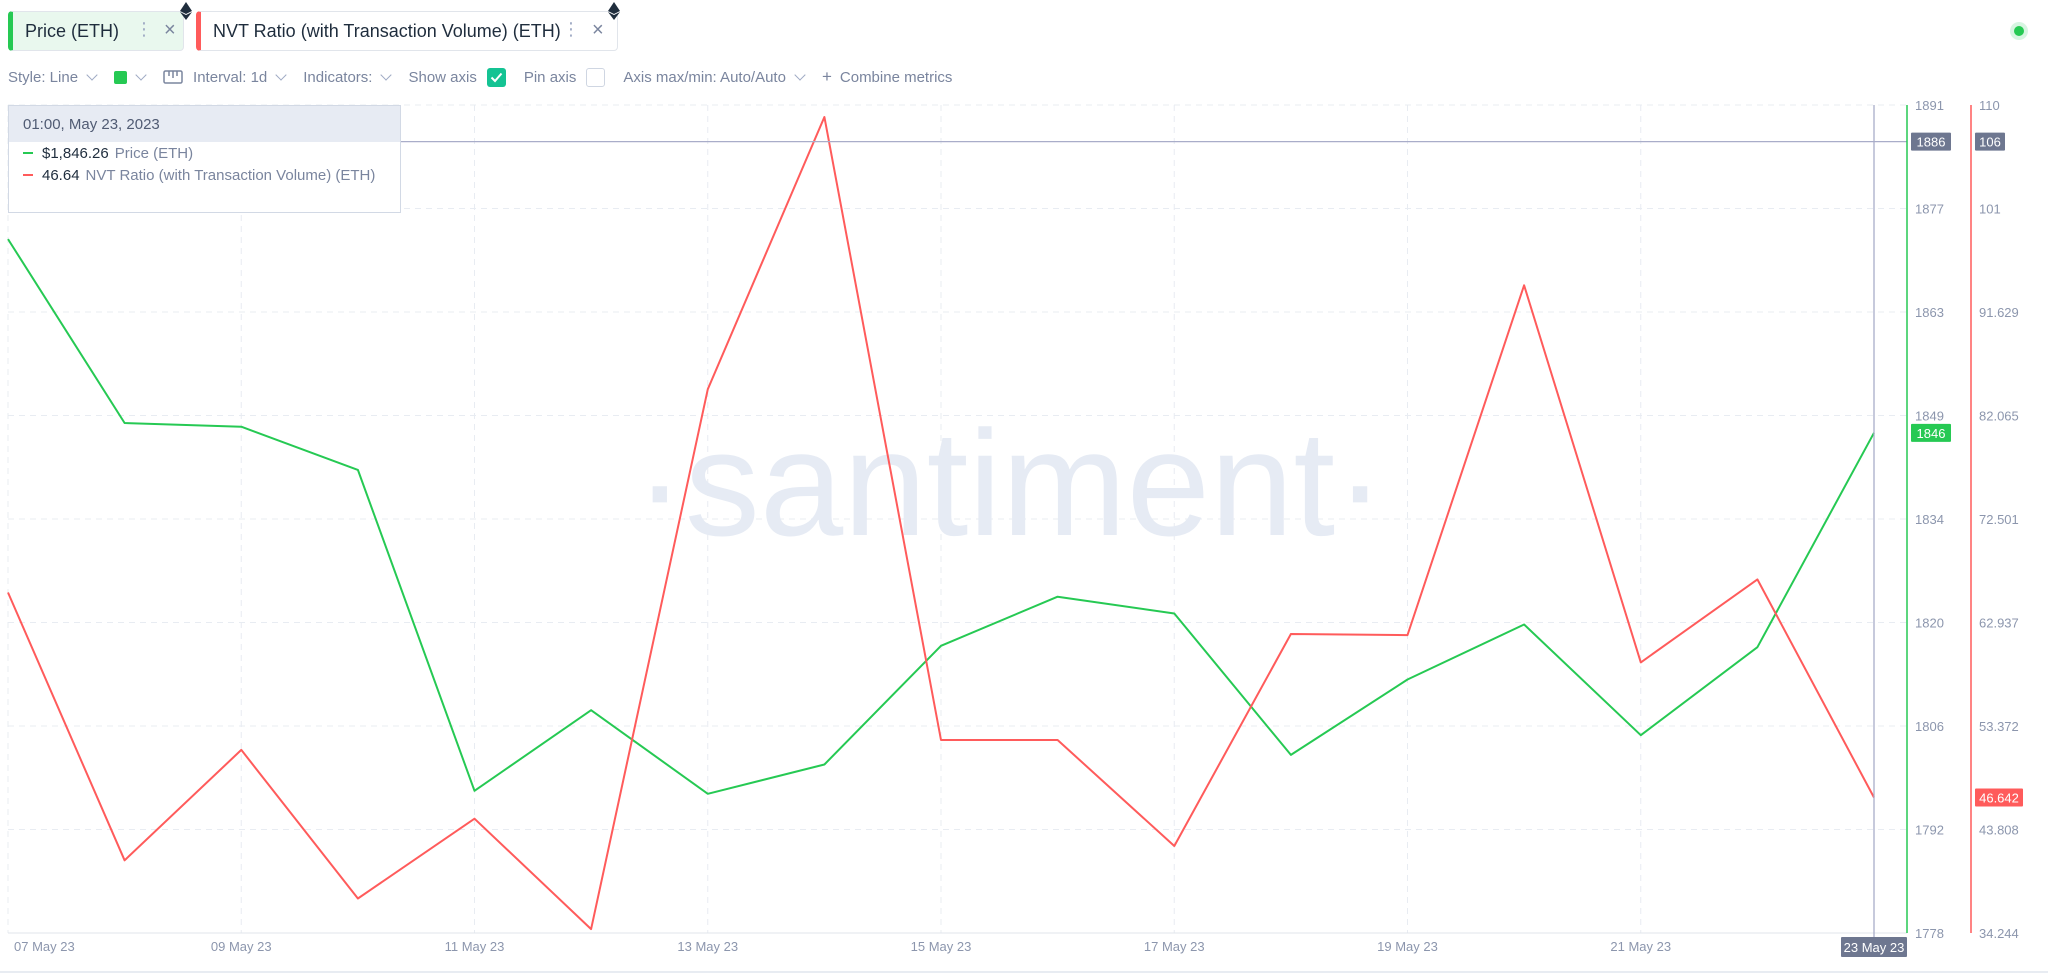 This screenshot has height=977, width=2048. I want to click on metric-chip-price: Price (ETH) ⋮ ×, so click(100, 26).